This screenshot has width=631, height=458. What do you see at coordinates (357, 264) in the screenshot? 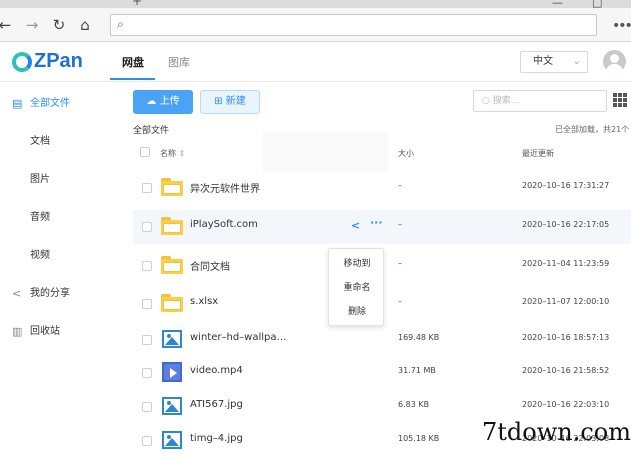
I see `menu-item-move: 移动到` at bounding box center [357, 264].